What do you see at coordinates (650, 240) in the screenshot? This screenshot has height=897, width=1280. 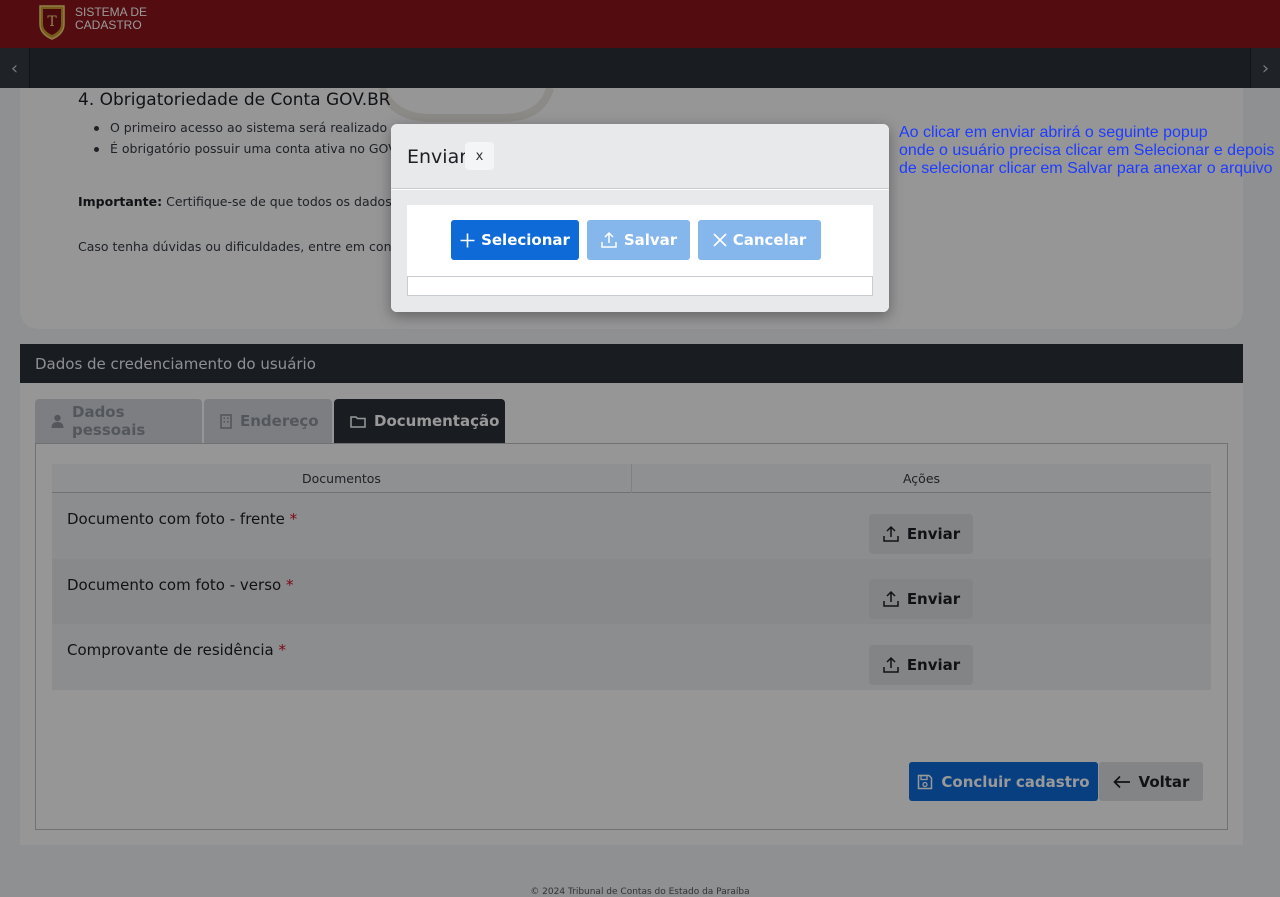 I see `save-label: Salvar` at bounding box center [650, 240].